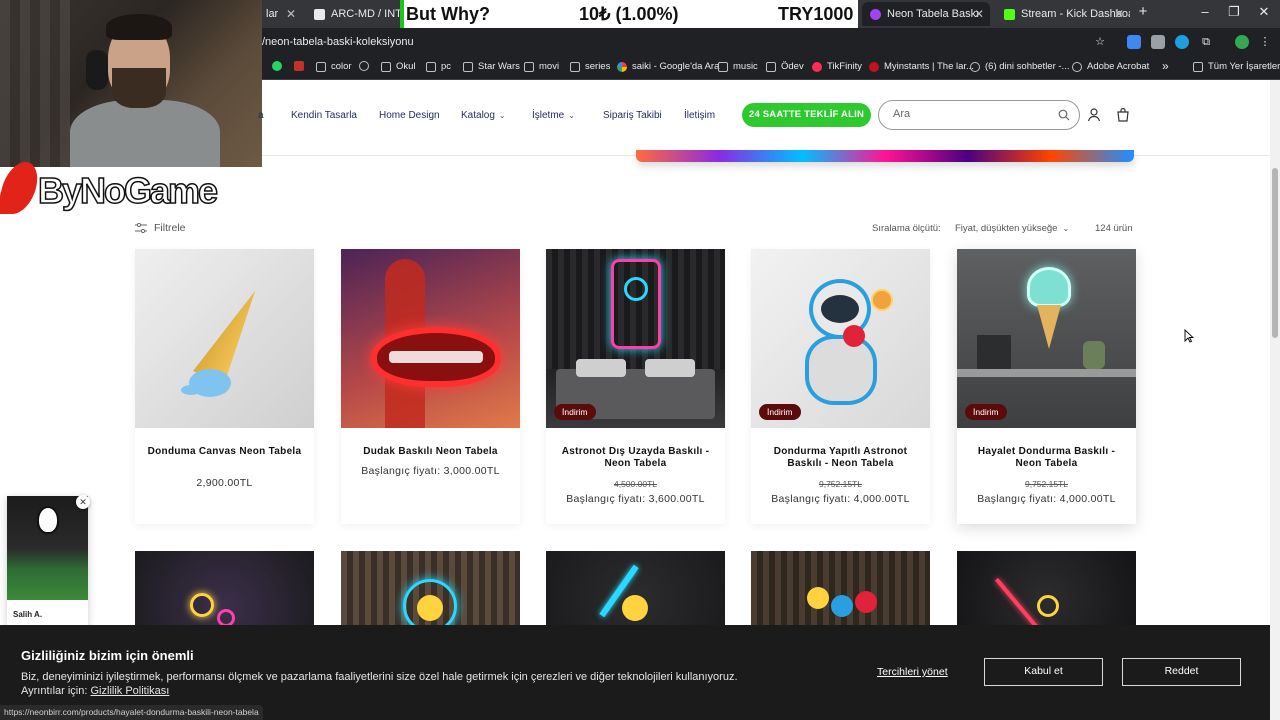  Describe the element at coordinates (191, 390) in the screenshot. I see `ice-cream-drip` at that location.